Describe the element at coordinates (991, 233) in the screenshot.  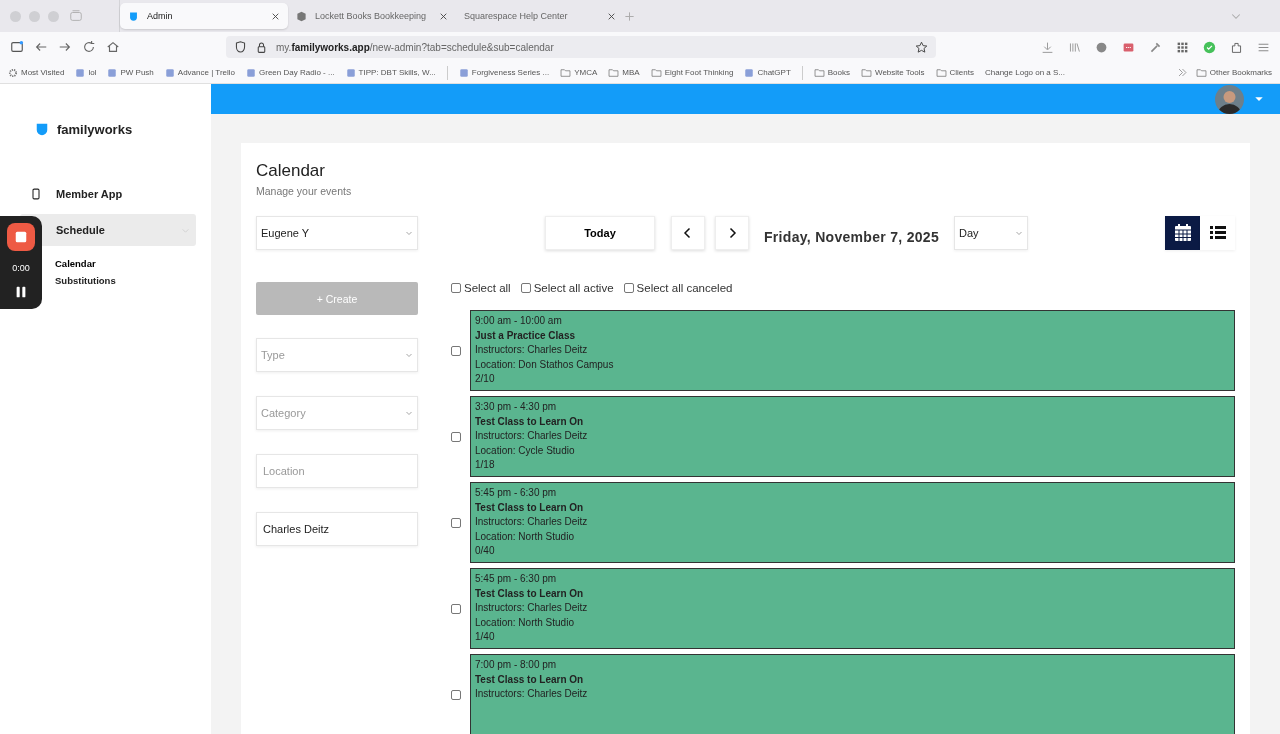
I see `range-select: Day` at that location.